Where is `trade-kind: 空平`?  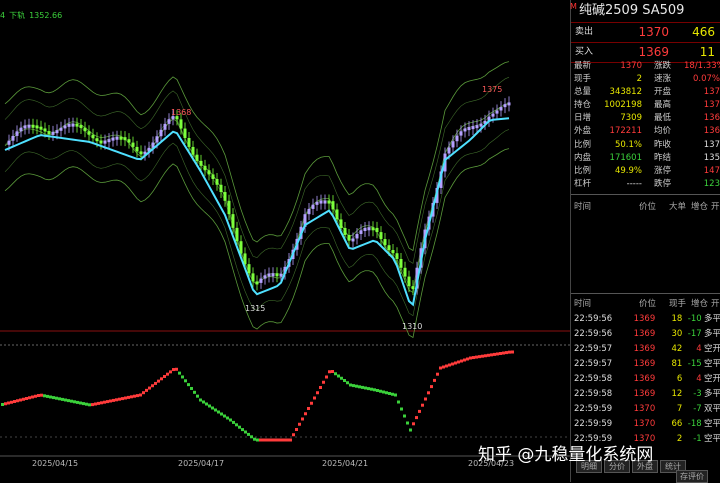 trade-kind: 空平 is located at coordinates (712, 364).